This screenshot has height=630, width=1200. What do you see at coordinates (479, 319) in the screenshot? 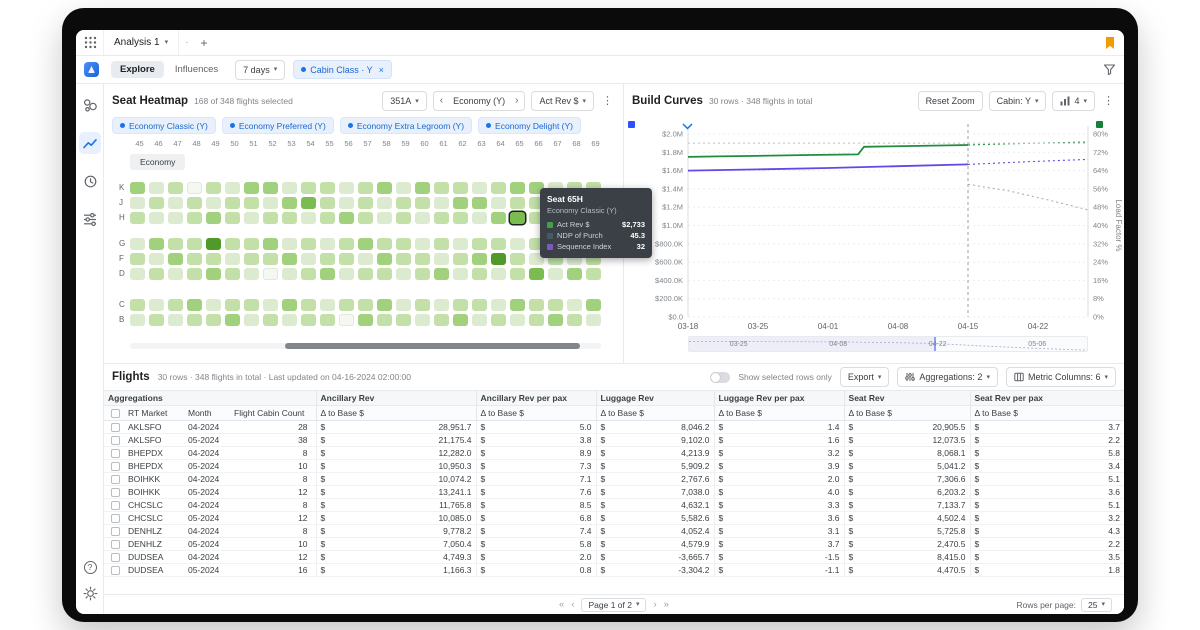
I see `seat-63B` at bounding box center [479, 319].